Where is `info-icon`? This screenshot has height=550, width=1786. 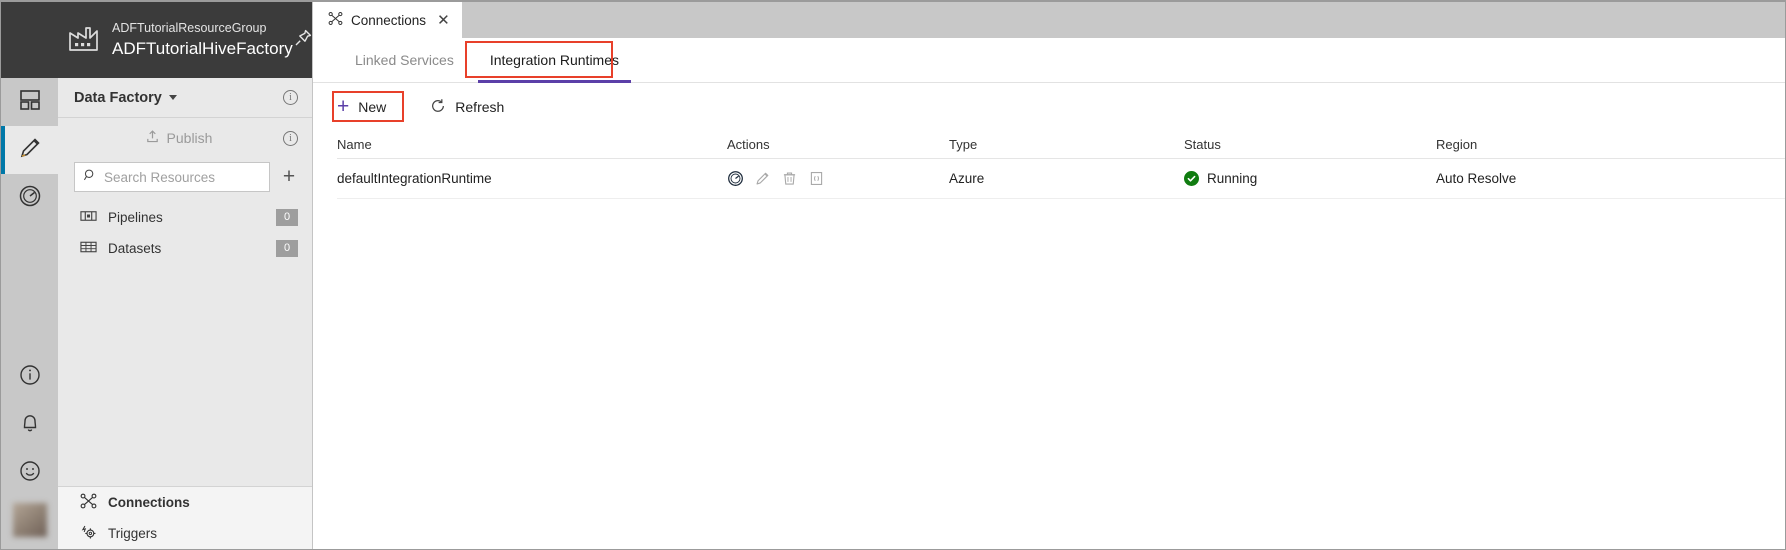
info-icon is located at coordinates (30, 377).